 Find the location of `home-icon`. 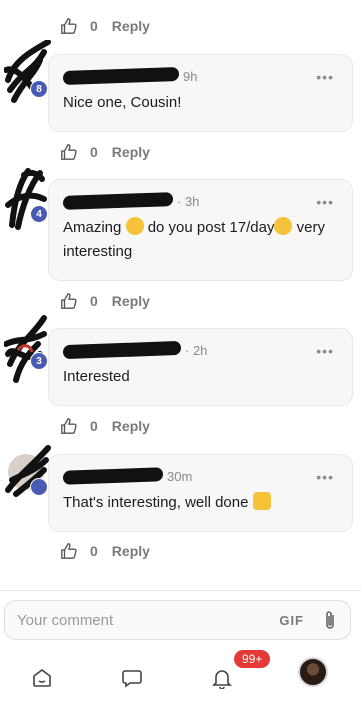

home-icon is located at coordinates (42, 678).